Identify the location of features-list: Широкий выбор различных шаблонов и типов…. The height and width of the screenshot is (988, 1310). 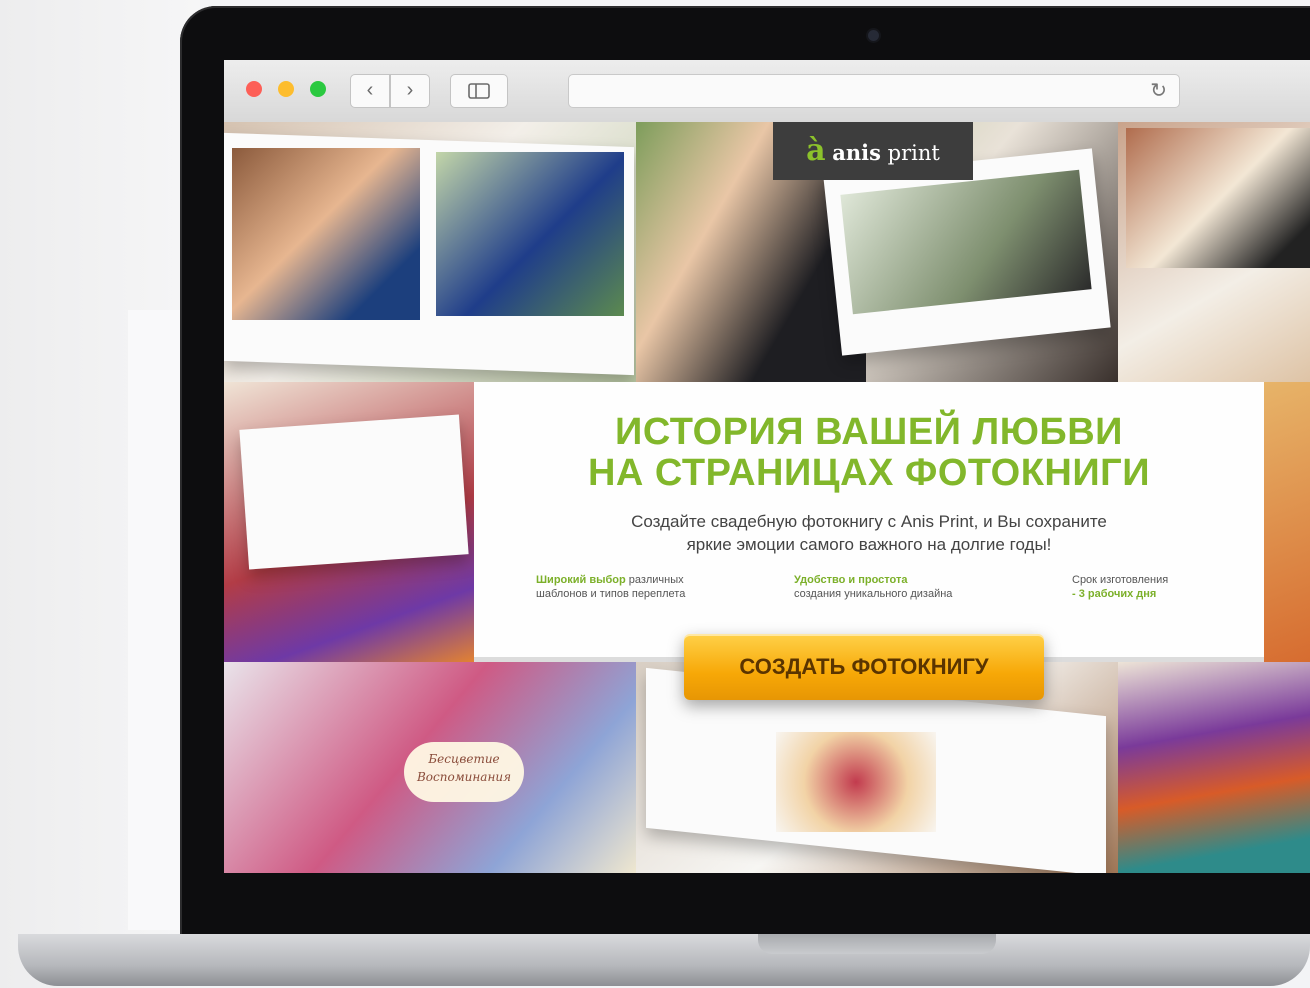
(876, 593).